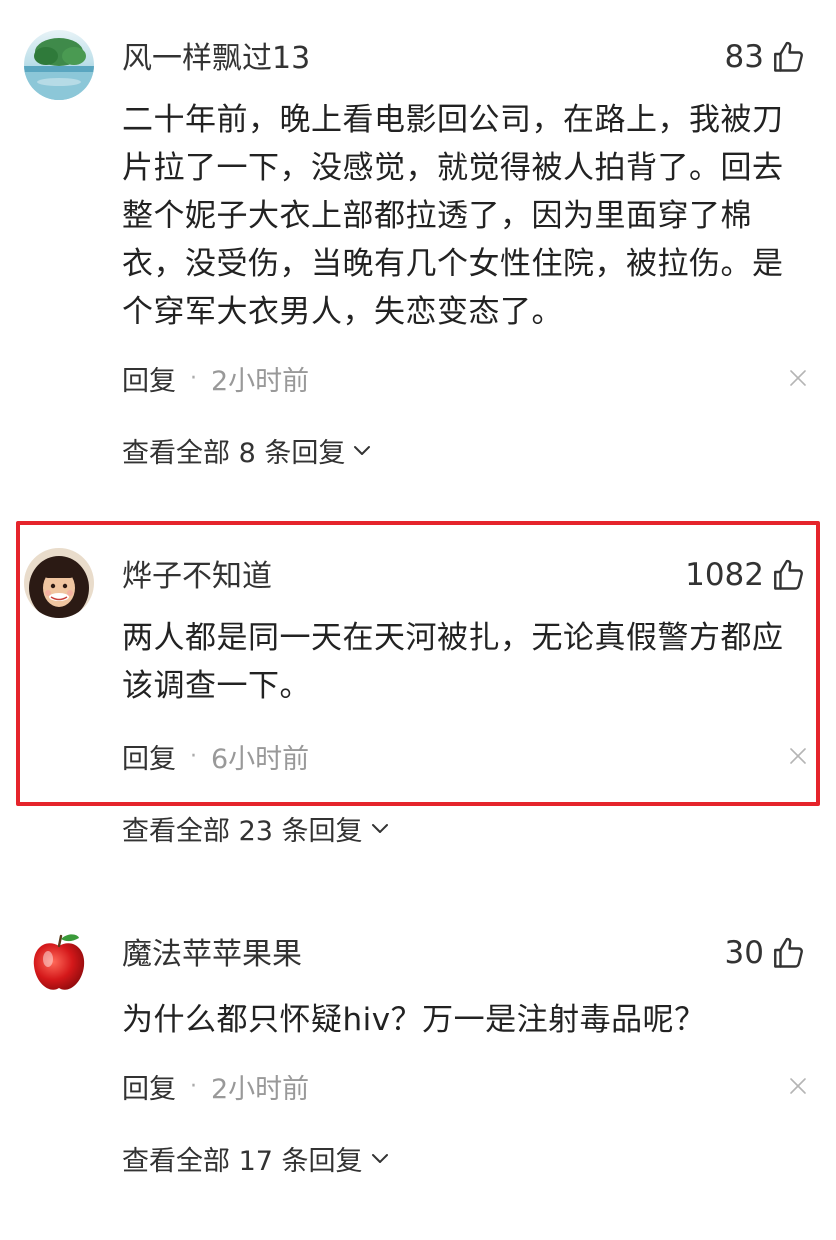  I want to click on timestamp: 6小时前, so click(260, 759).